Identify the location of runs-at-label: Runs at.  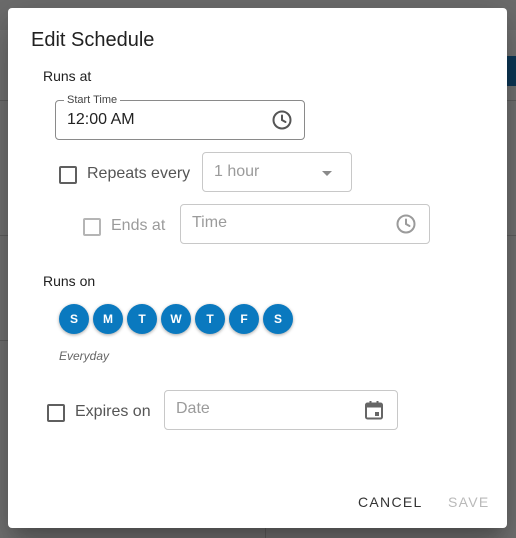
(67, 76).